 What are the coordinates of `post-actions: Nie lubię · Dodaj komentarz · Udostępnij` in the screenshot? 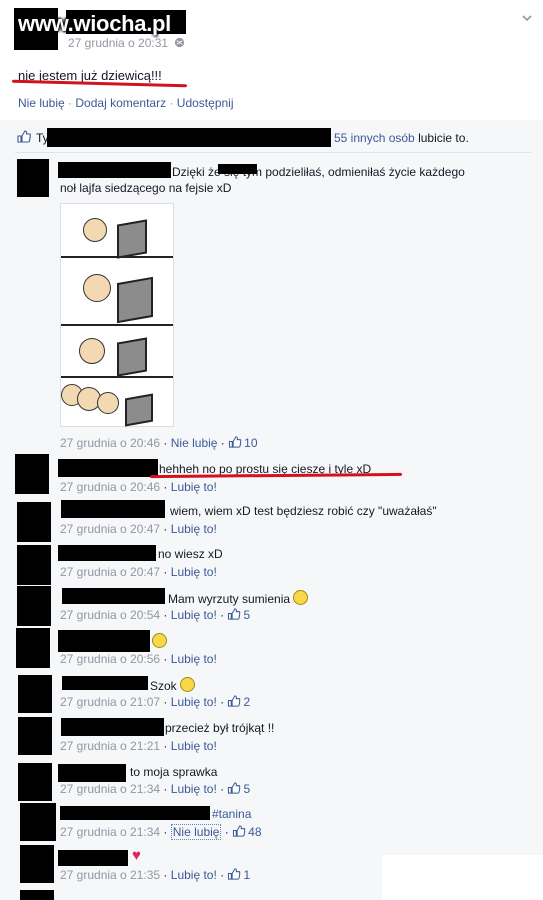 It's located at (126, 103).